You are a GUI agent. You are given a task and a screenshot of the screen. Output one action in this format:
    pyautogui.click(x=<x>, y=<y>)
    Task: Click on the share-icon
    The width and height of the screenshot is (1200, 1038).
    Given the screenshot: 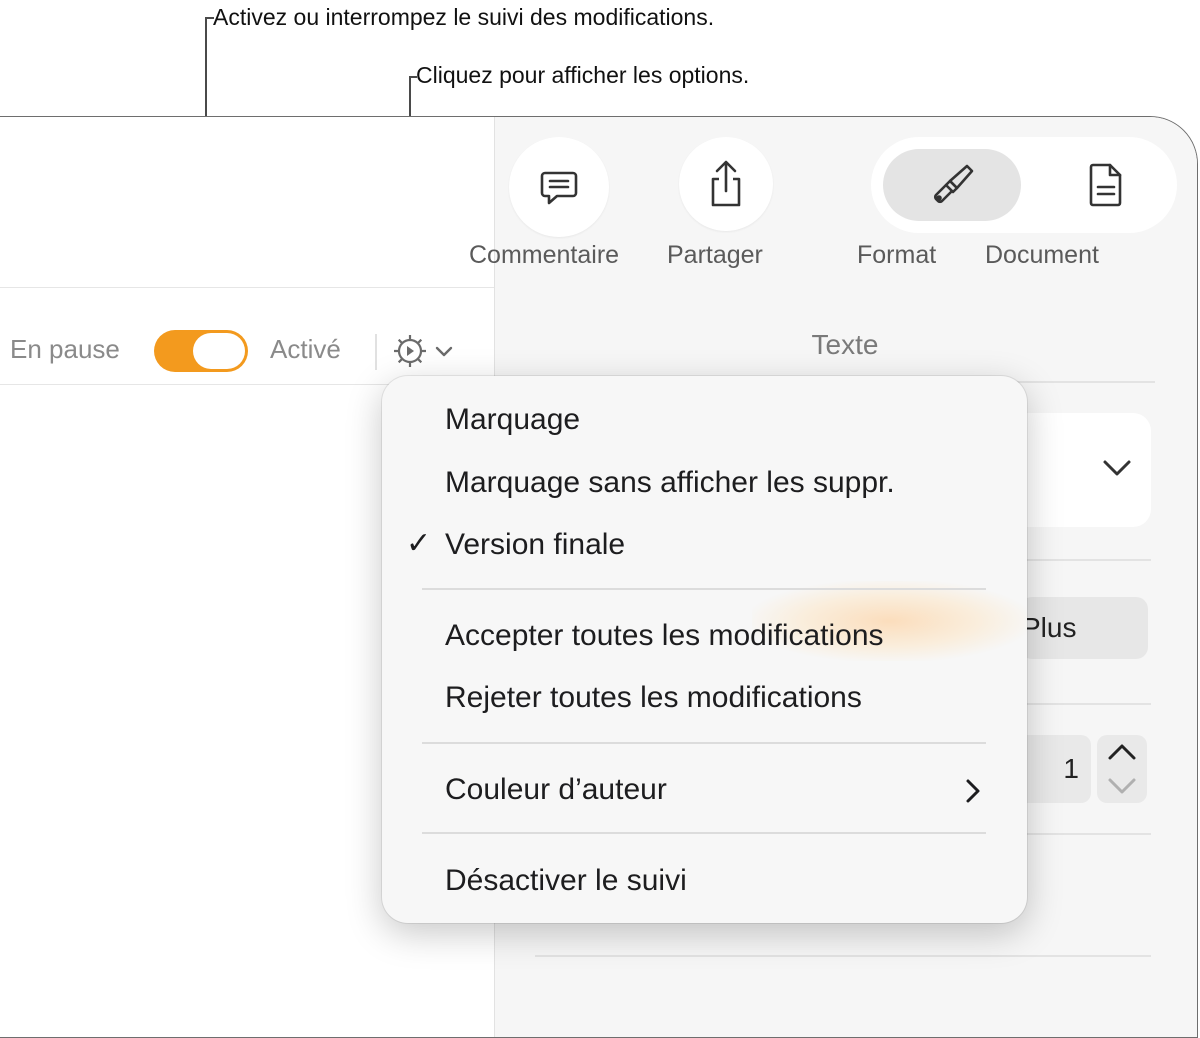 What is the action you would take?
    pyautogui.click(x=726, y=183)
    